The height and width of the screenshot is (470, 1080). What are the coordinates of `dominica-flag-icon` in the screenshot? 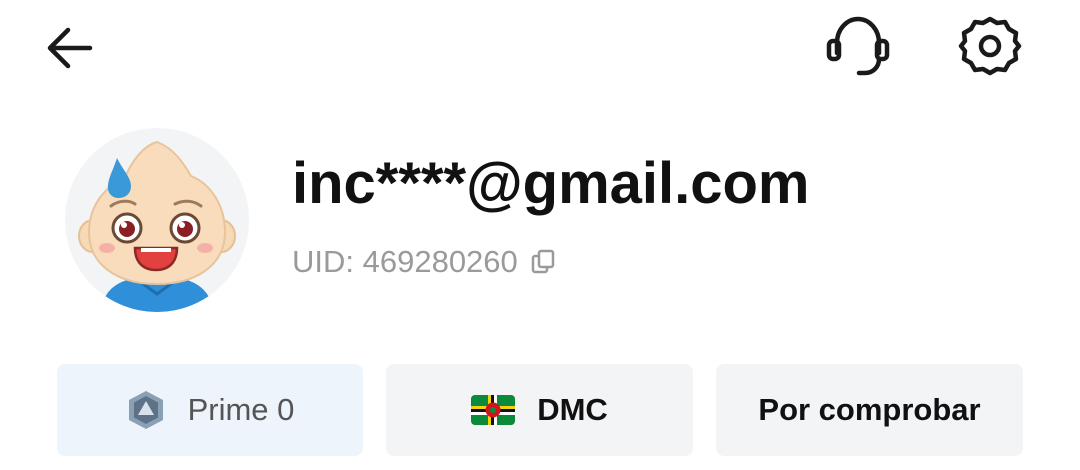 It's located at (493, 410).